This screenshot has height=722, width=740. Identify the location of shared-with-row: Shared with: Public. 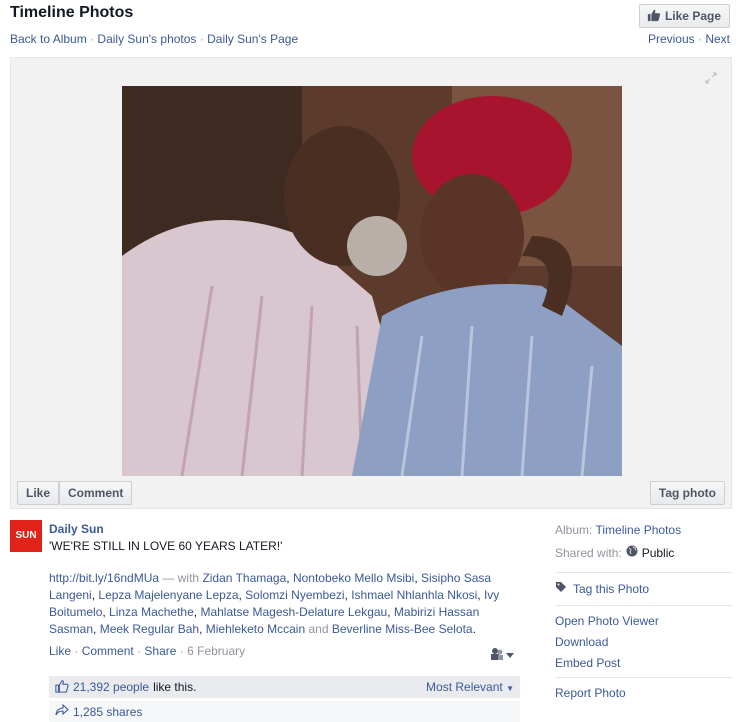
(614, 552).